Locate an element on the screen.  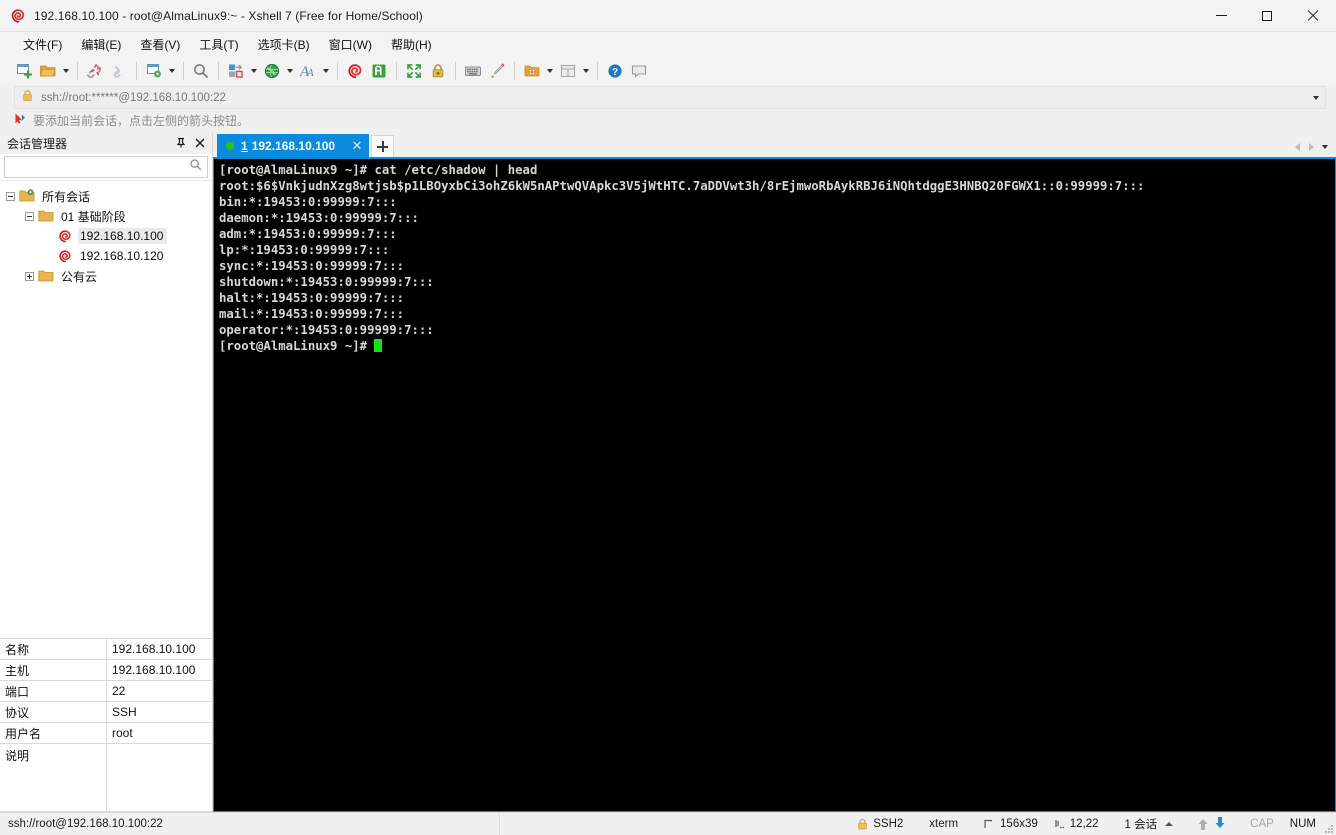
plus-icon is located at coordinates (383, 146).